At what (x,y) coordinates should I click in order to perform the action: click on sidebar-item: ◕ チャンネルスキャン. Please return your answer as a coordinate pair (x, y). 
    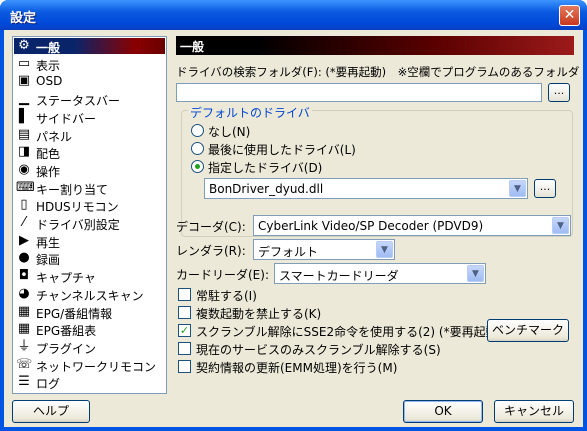
    Looking at the image, I should click on (89, 294).